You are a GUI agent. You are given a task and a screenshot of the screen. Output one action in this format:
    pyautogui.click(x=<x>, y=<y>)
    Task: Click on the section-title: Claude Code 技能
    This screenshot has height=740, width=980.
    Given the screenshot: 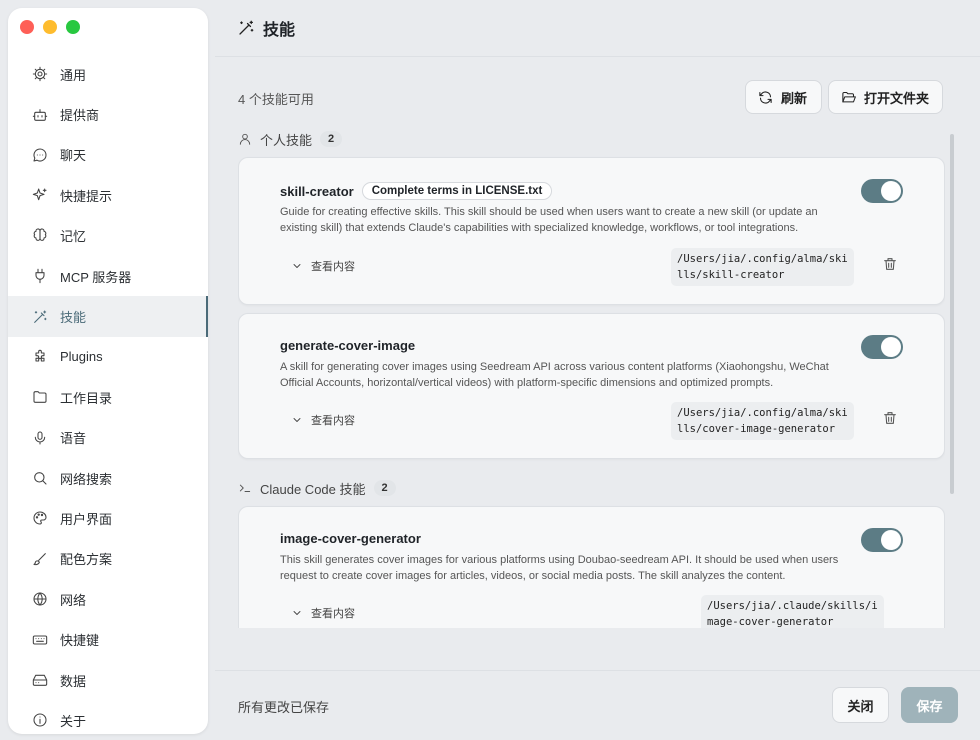 What is the action you would take?
    pyautogui.click(x=313, y=489)
    